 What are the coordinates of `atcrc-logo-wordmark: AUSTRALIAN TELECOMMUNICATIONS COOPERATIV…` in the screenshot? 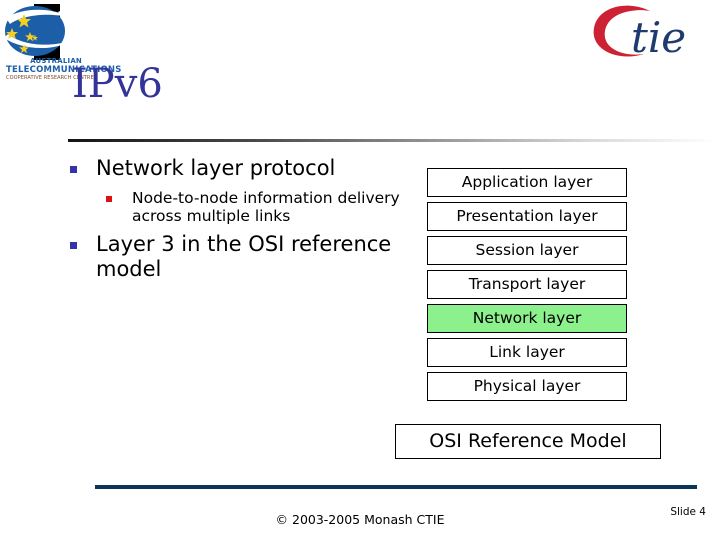 It's located at (64, 69).